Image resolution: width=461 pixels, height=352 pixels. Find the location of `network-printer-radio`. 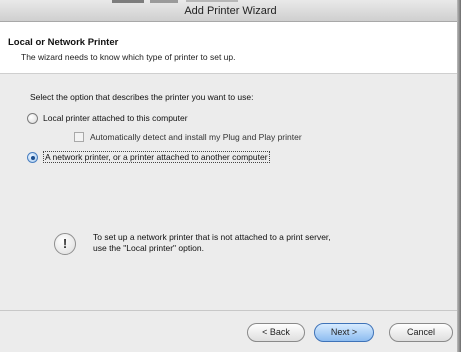

network-printer-radio is located at coordinates (32, 157).